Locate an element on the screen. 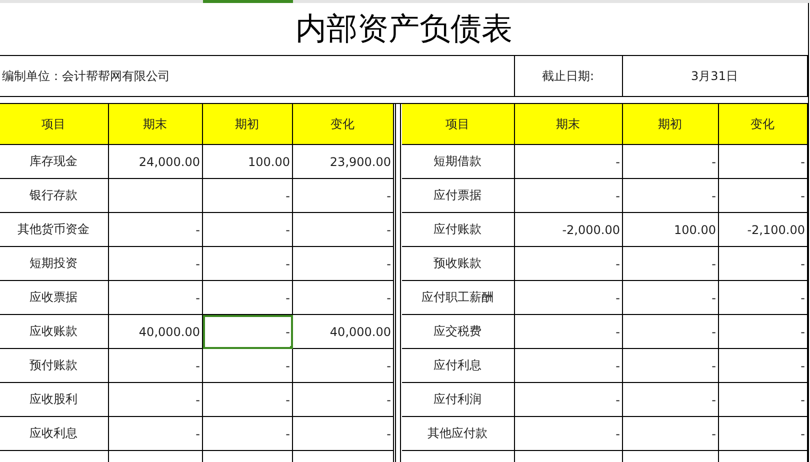 The height and width of the screenshot is (462, 810). table-cell: -2,100.00 is located at coordinates (763, 230).